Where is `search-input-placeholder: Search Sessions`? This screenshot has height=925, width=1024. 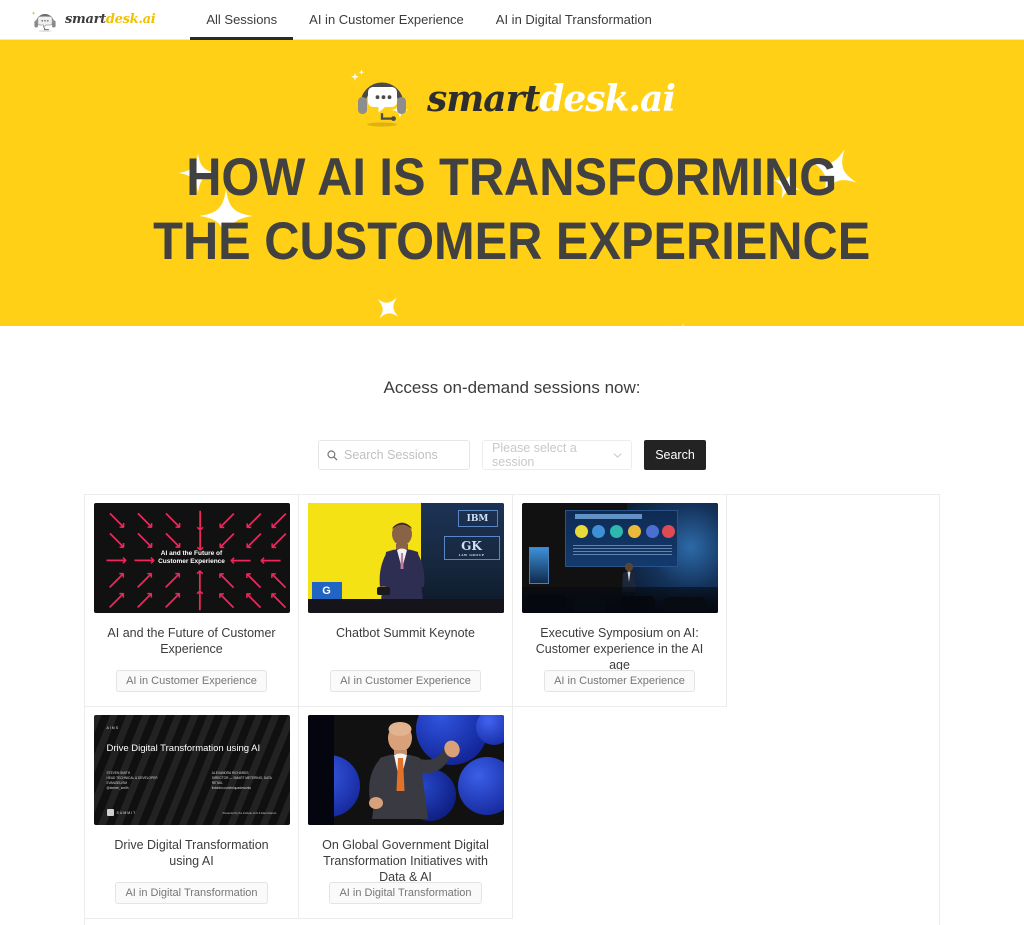
search-input-placeholder: Search Sessions is located at coordinates (391, 455).